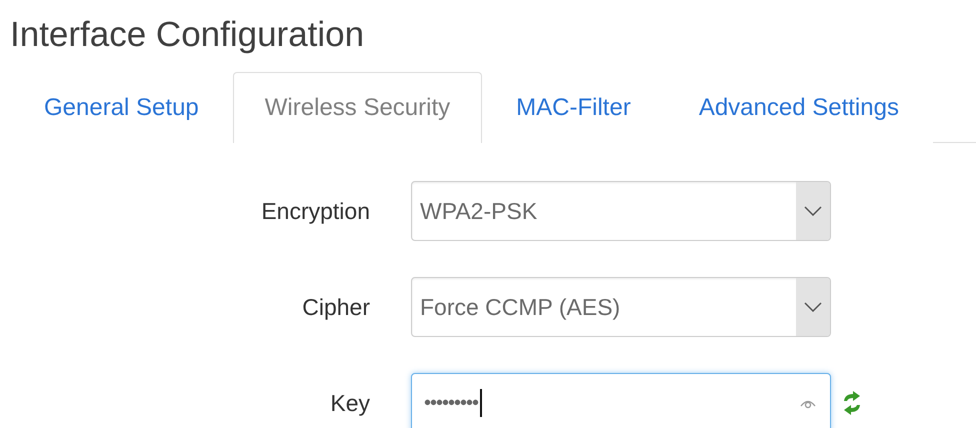  Describe the element at coordinates (349, 403) in the screenshot. I see `field-label: Key` at that location.